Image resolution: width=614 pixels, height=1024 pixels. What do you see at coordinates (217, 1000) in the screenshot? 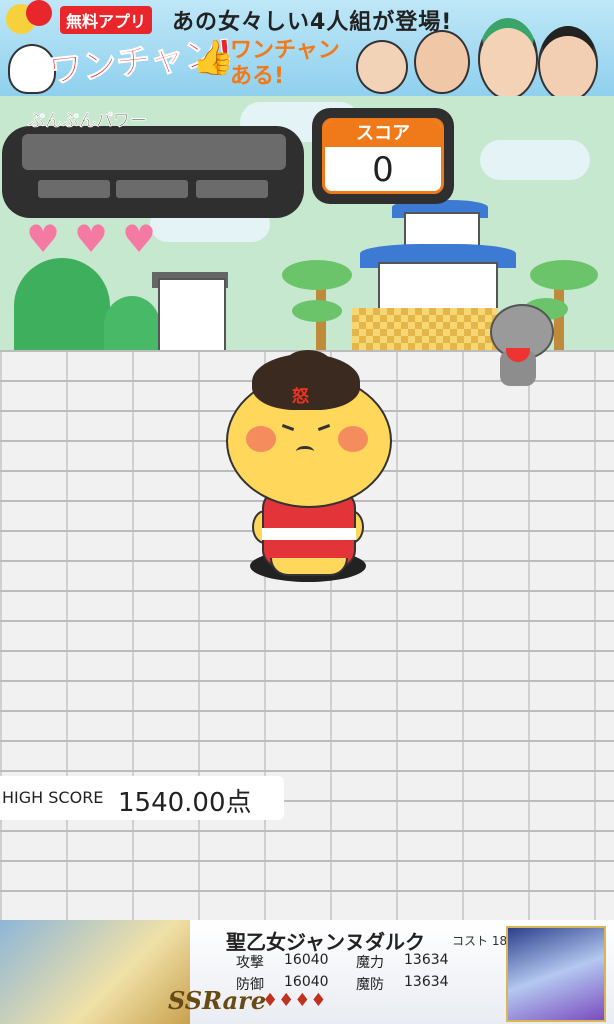
I see `rarity-label: SSRare` at bounding box center [217, 1000].